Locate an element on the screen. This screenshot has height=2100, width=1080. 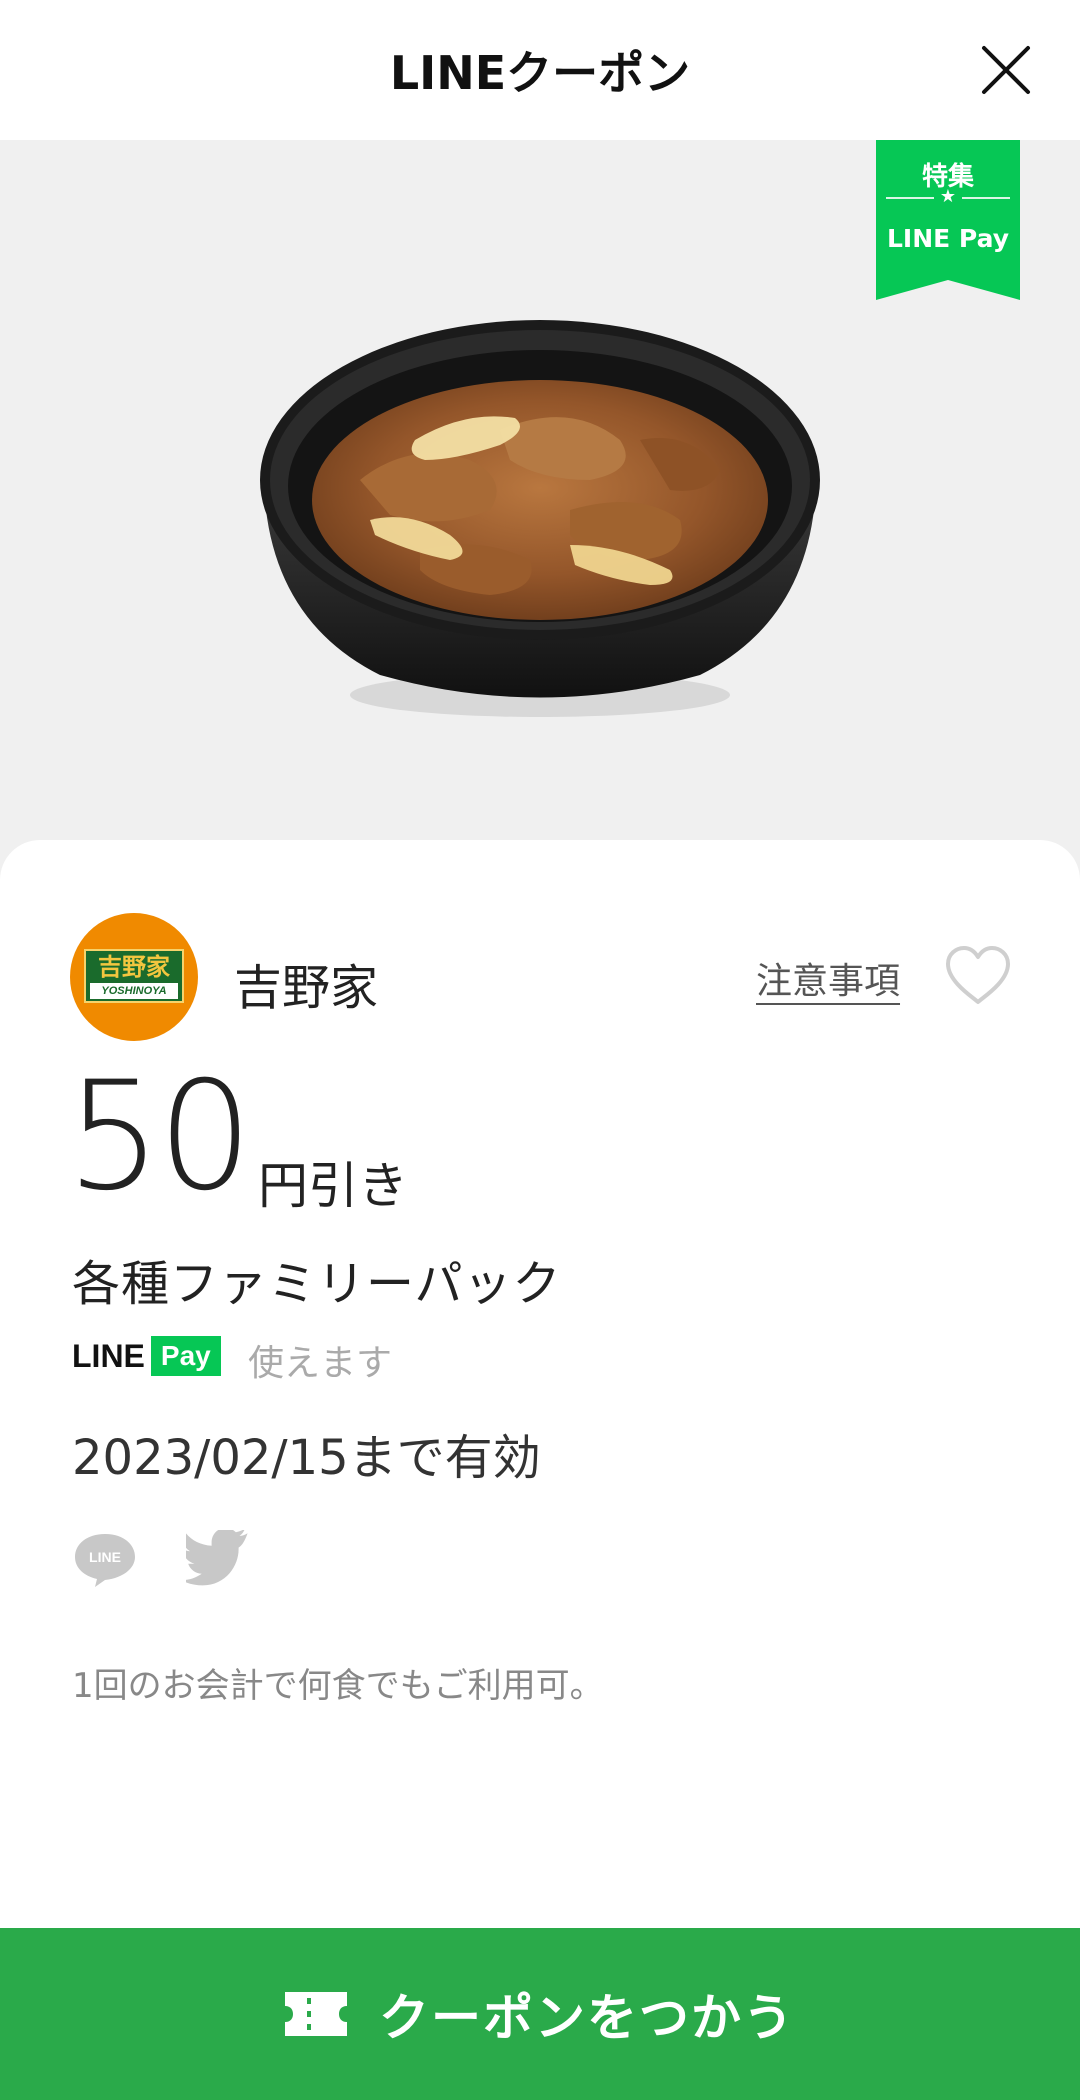
notes-link: 注意事項 is located at coordinates (828, 978).